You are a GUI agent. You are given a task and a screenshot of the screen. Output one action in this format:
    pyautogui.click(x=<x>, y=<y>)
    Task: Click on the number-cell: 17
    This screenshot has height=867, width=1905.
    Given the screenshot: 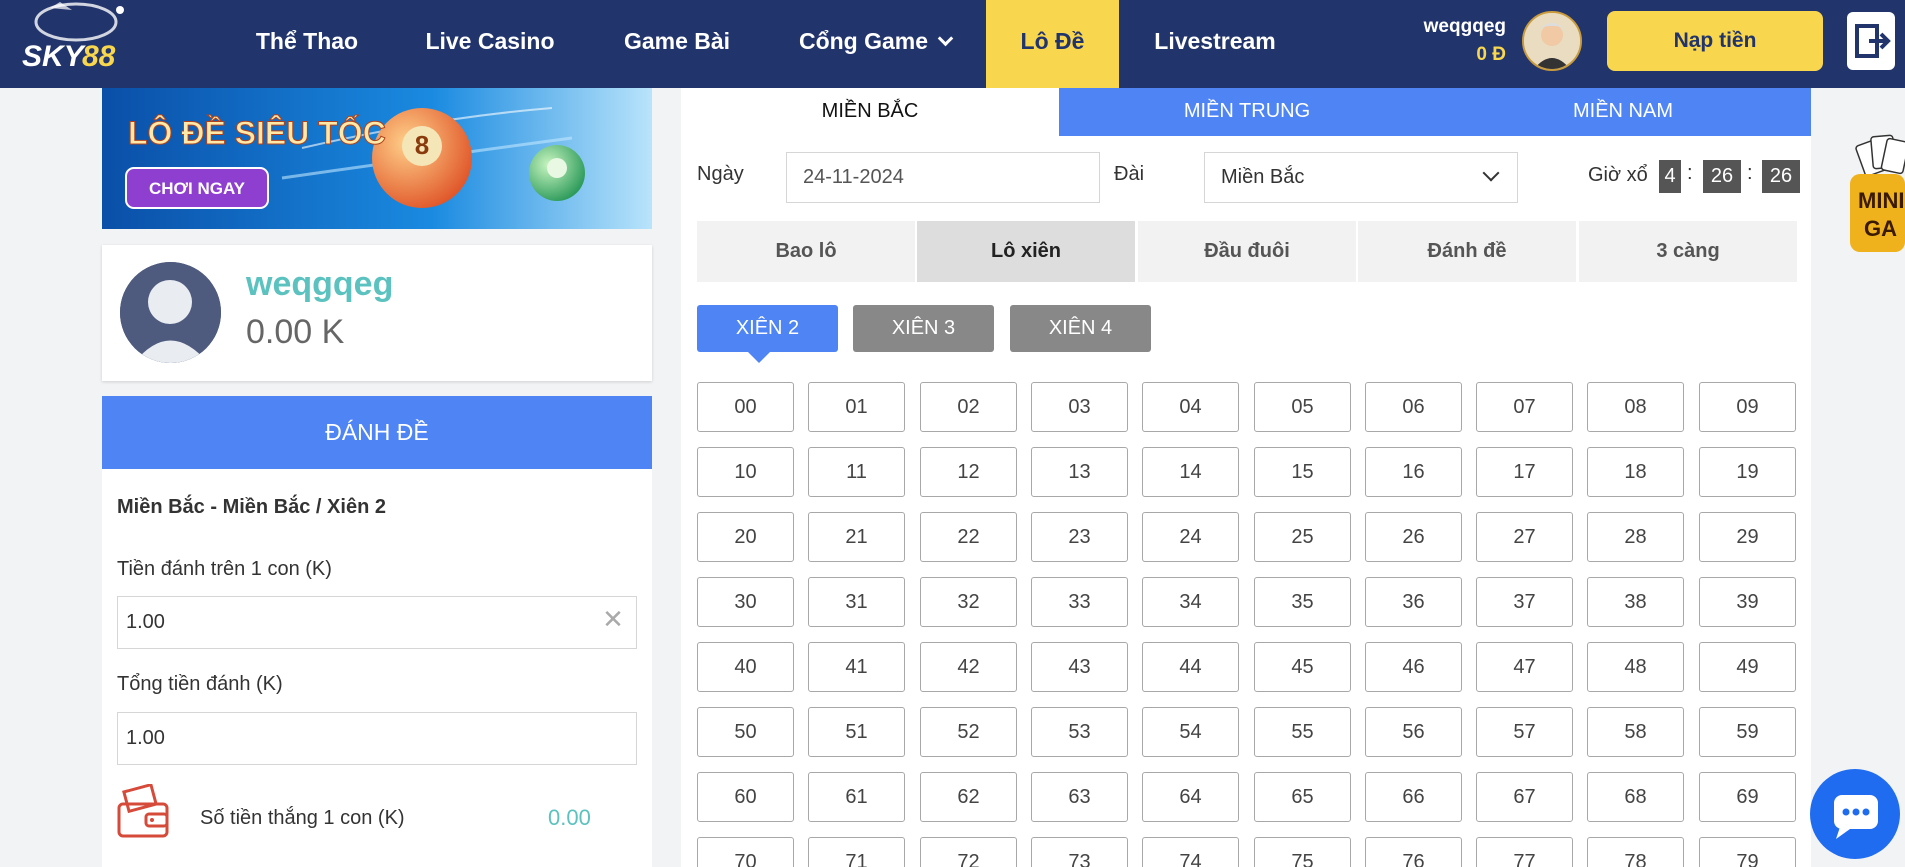 What is the action you would take?
    pyautogui.click(x=1524, y=472)
    